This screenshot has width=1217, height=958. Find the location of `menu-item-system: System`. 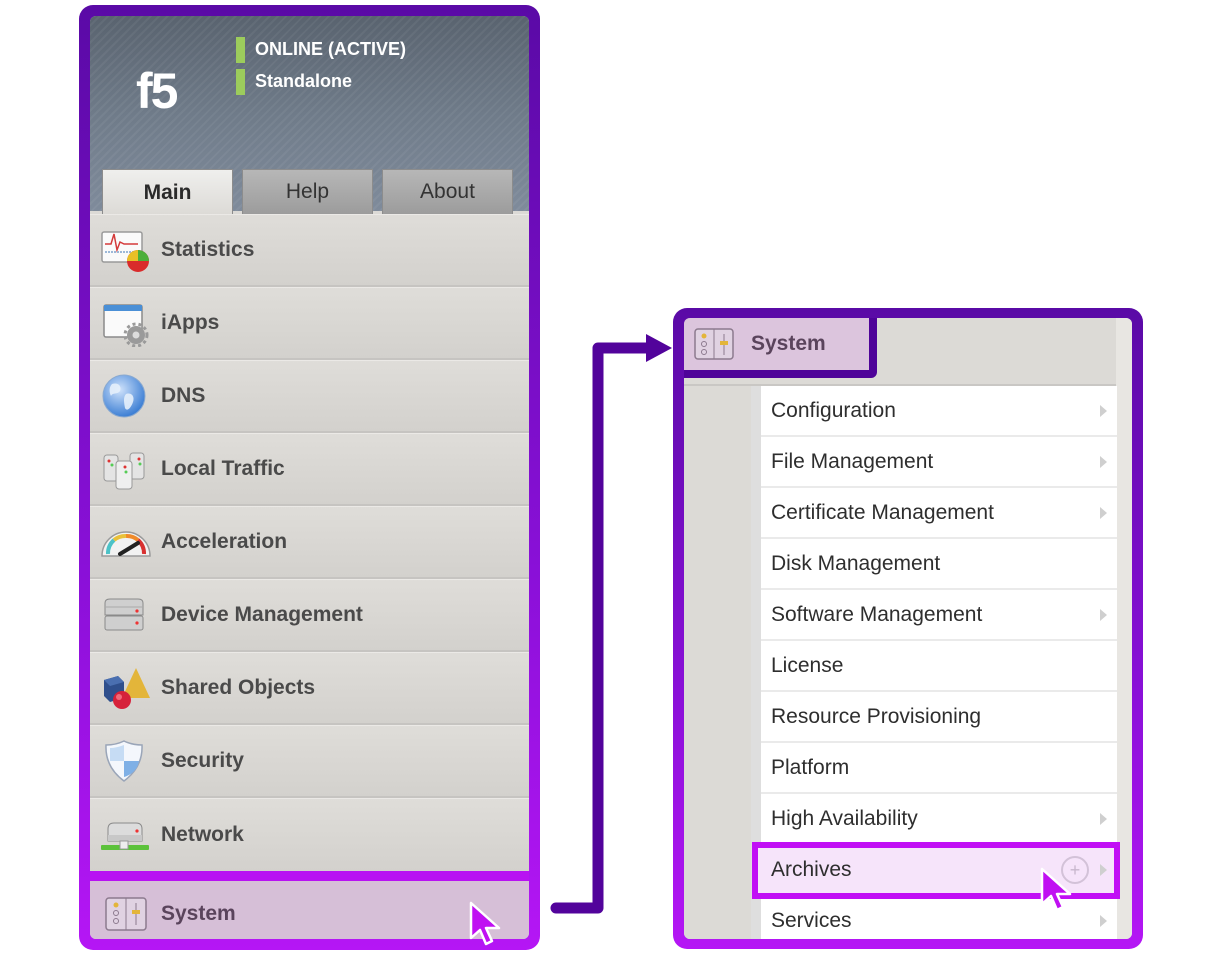

menu-item-system: System is located at coordinates (309, 910).